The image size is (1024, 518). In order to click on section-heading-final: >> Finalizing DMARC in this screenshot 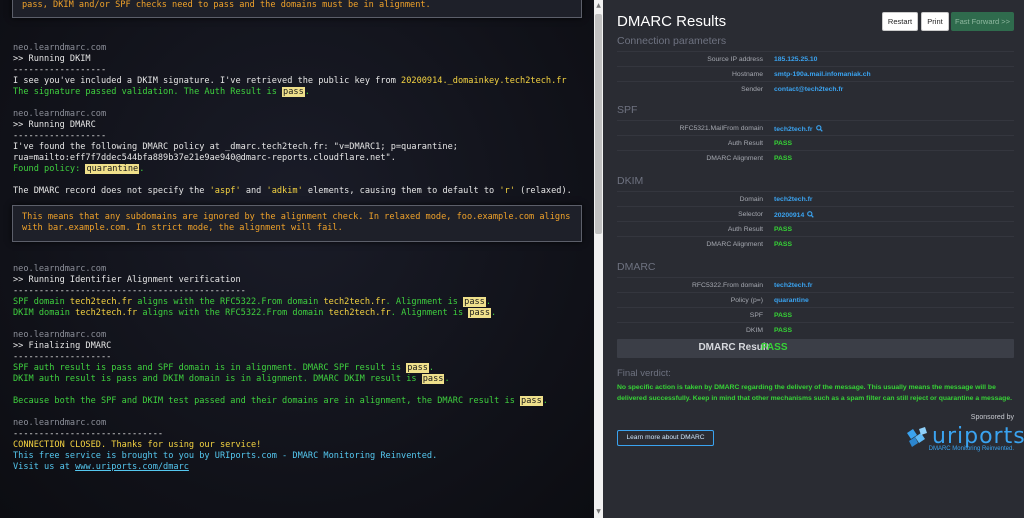, I will do `click(62, 346)`.